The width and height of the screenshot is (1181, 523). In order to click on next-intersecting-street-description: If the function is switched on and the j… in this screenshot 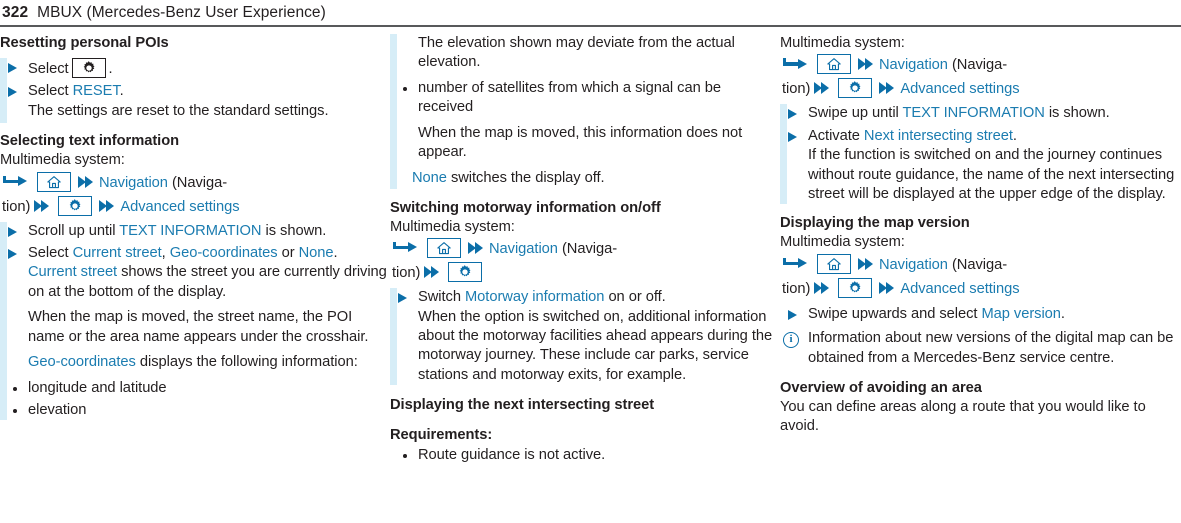, I will do `click(991, 175)`.